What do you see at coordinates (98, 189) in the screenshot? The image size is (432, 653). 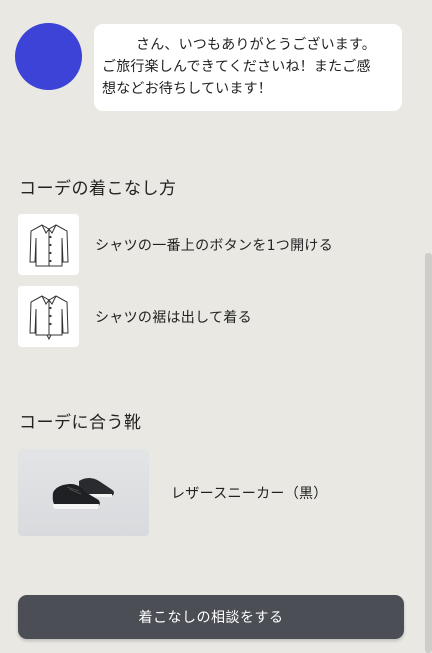 I see `tips-section-title: コーデの着こなし方` at bounding box center [98, 189].